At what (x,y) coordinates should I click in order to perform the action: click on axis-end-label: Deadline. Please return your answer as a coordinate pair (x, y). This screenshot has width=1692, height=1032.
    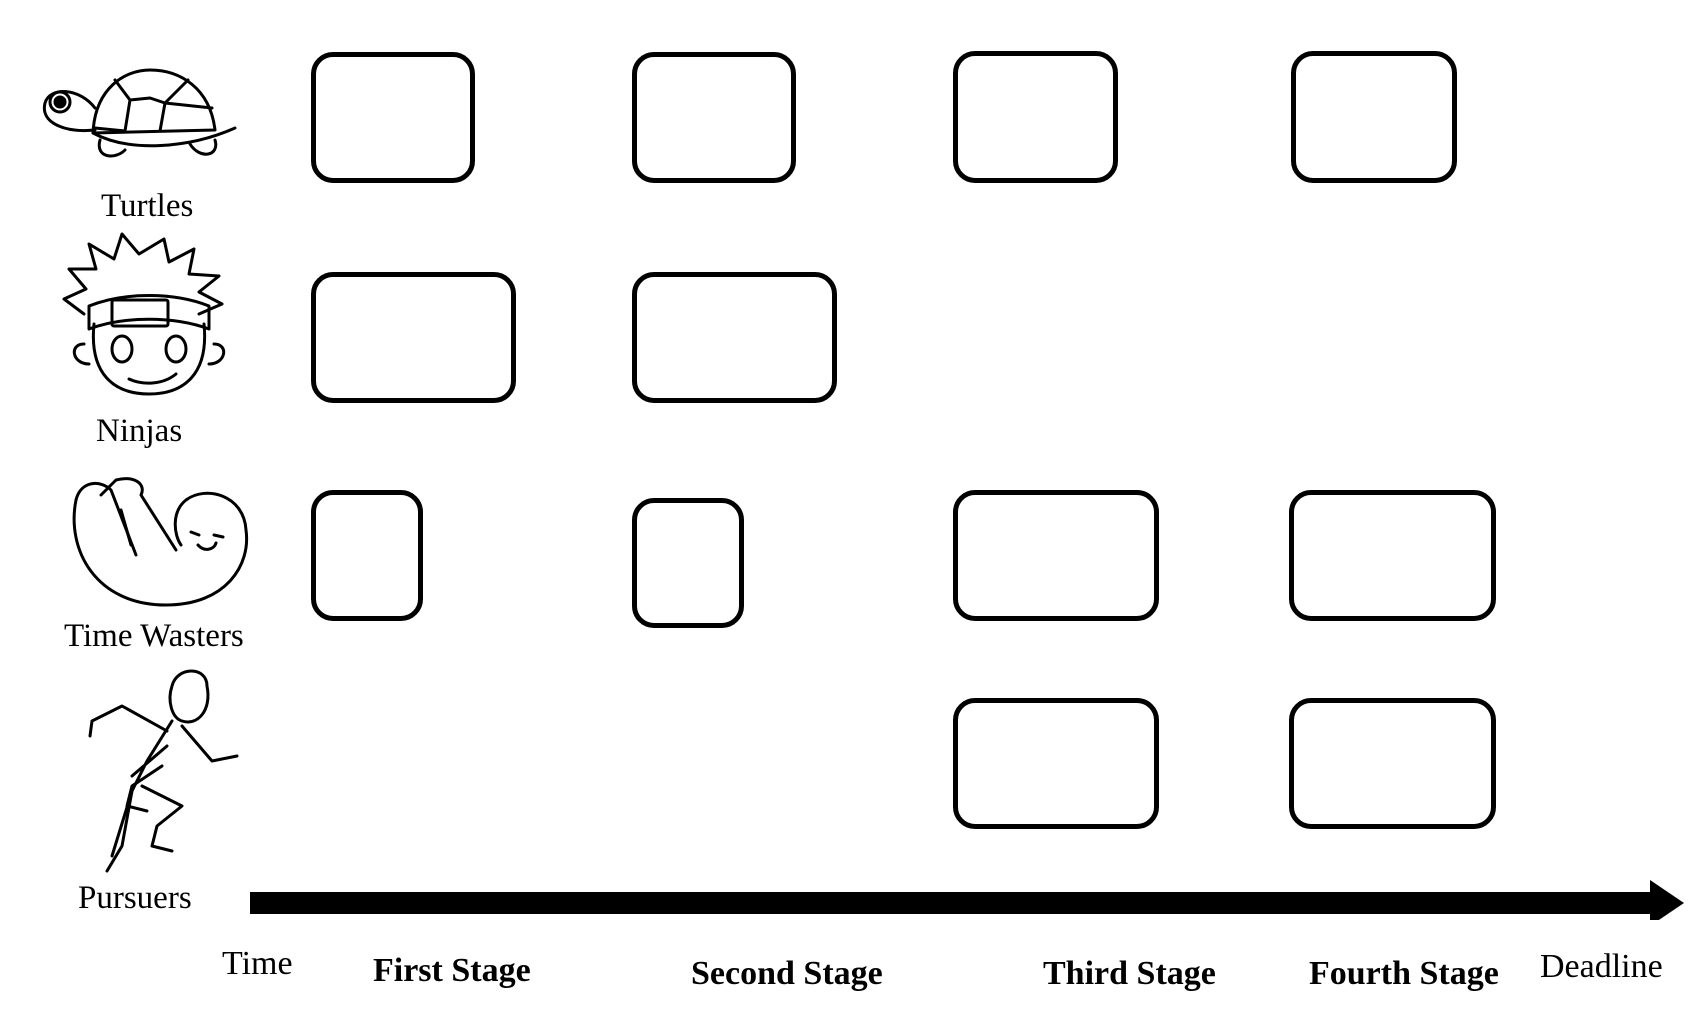
    Looking at the image, I should click on (1601, 966).